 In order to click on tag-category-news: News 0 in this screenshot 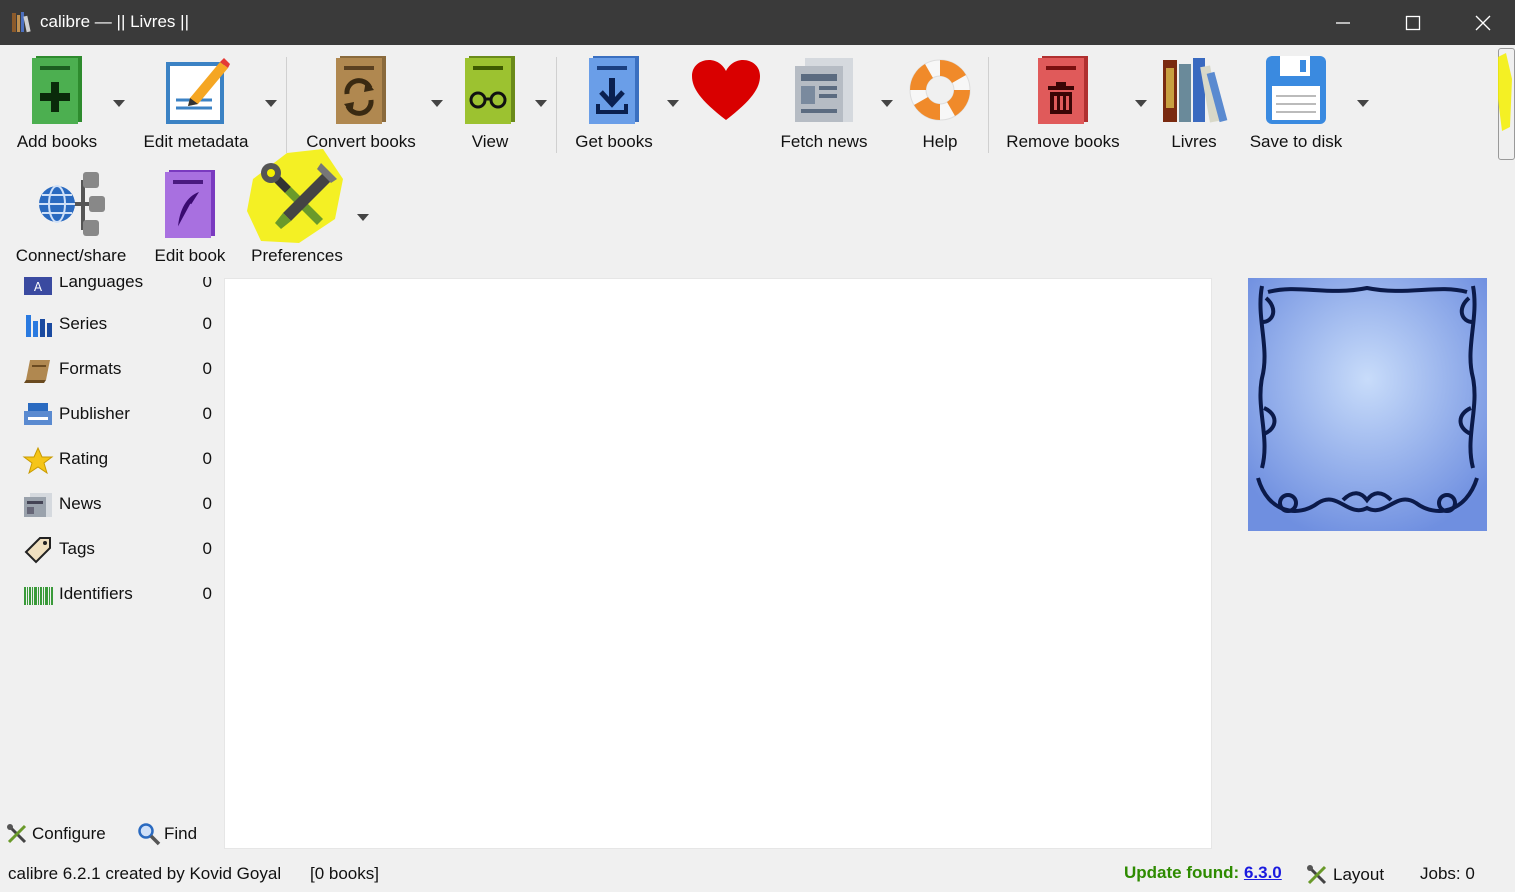, I will do `click(119, 504)`.